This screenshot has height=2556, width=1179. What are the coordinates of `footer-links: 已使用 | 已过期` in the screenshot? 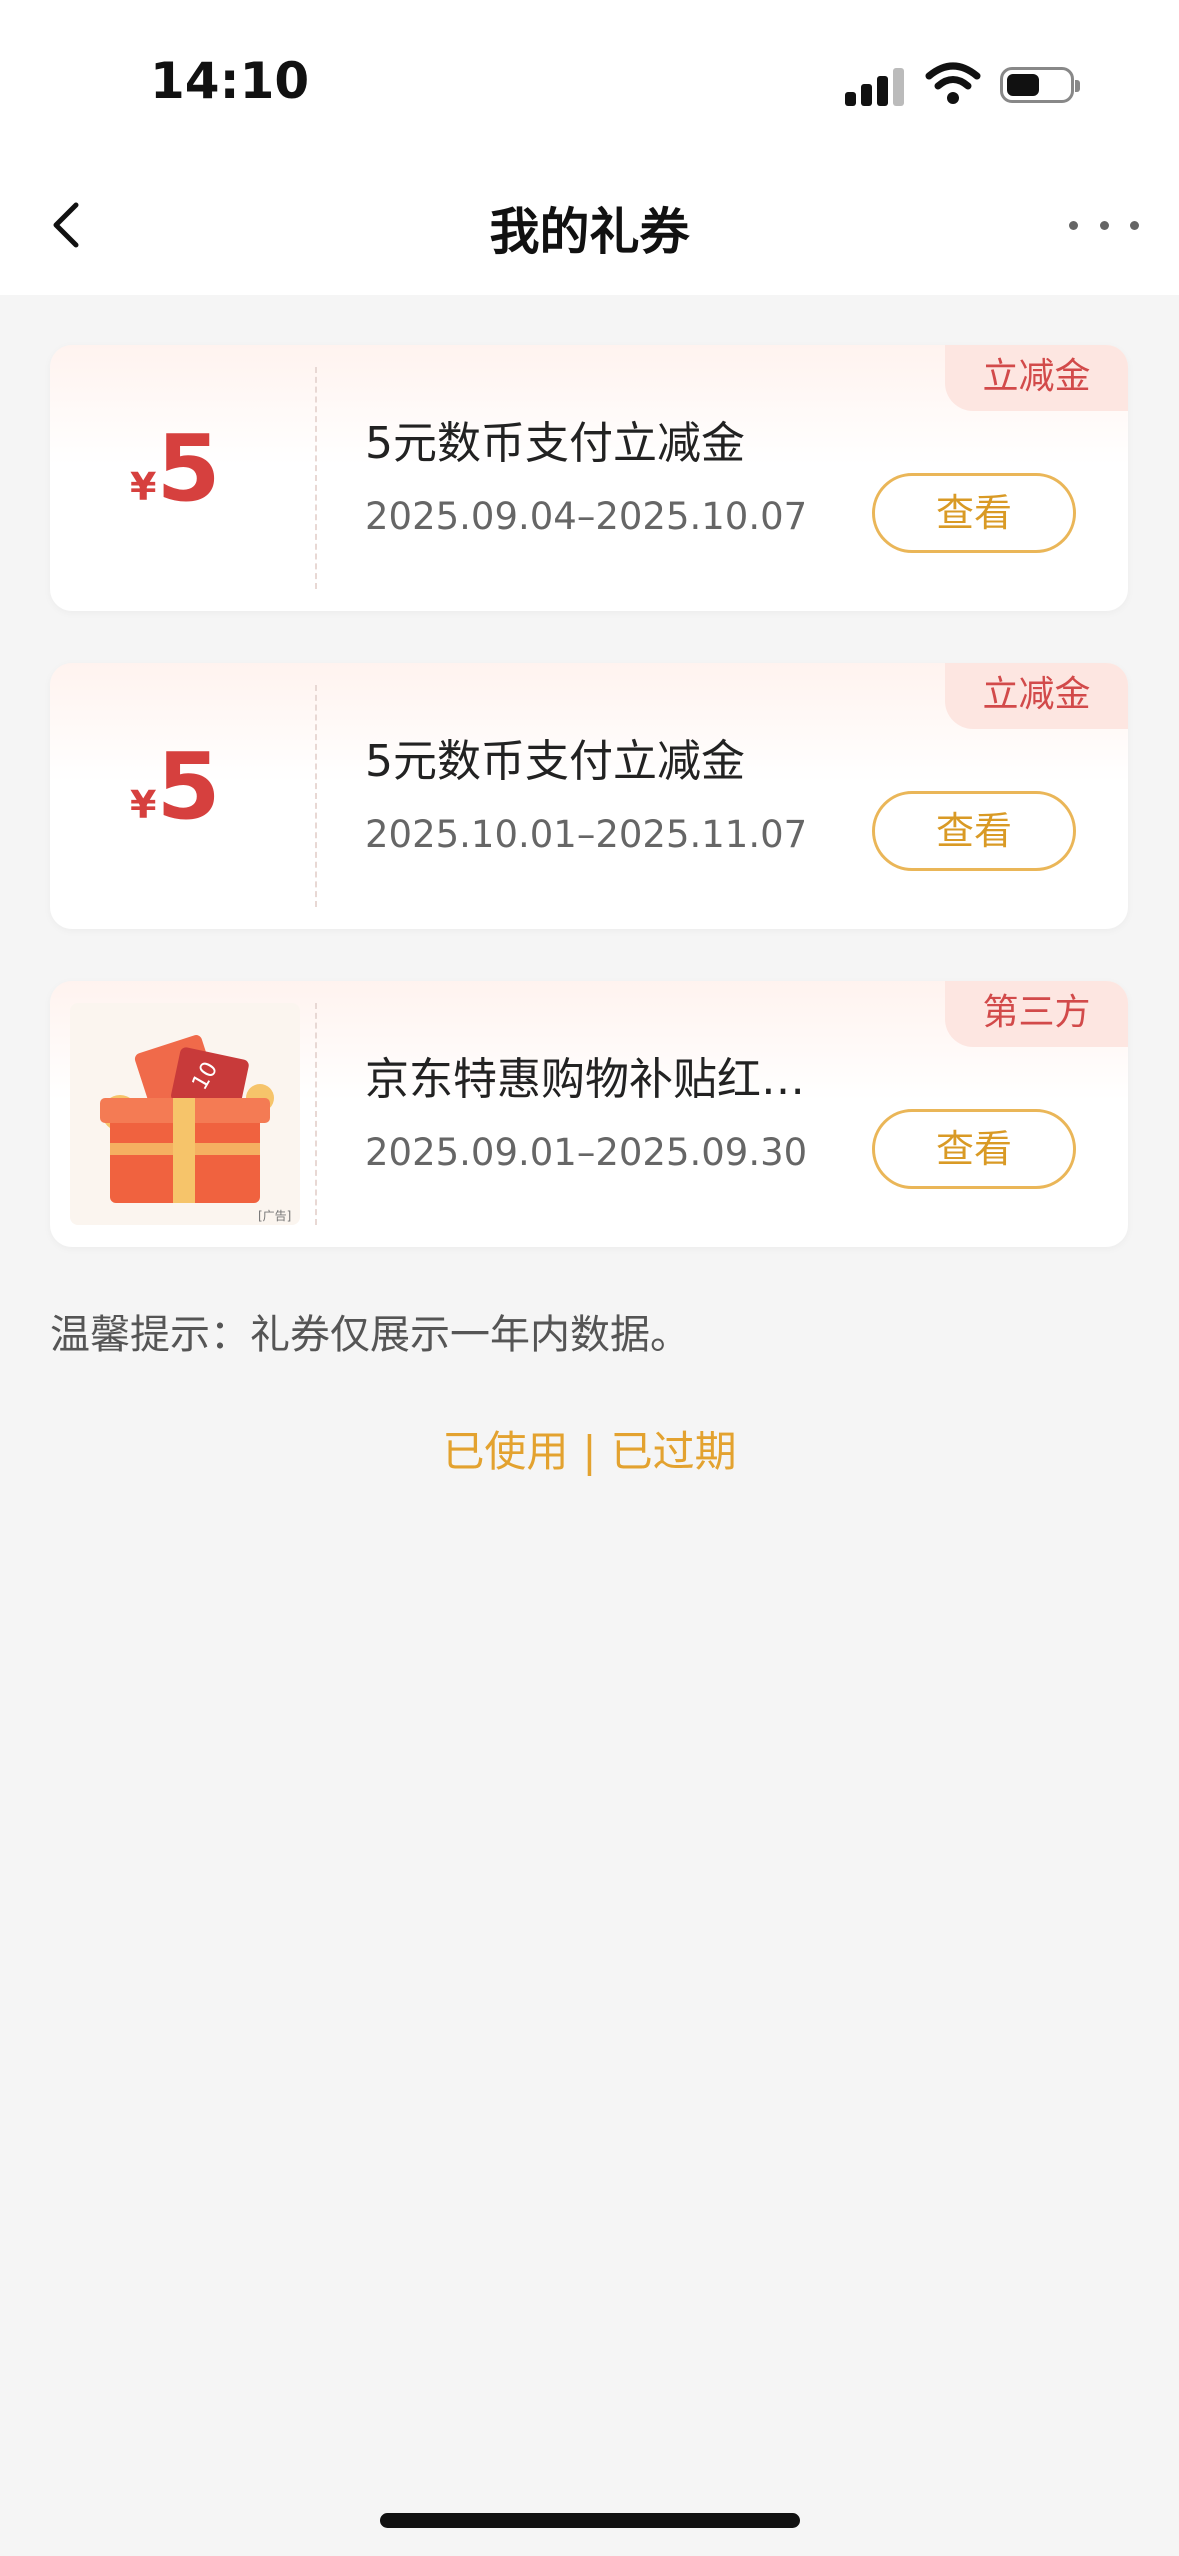 It's located at (589, 1448).